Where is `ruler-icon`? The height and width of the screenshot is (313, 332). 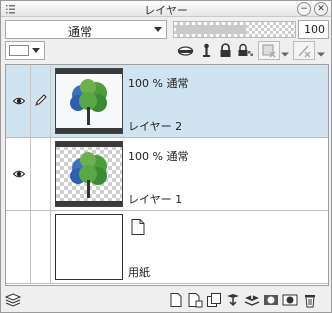
ruler-icon is located at coordinates (304, 51).